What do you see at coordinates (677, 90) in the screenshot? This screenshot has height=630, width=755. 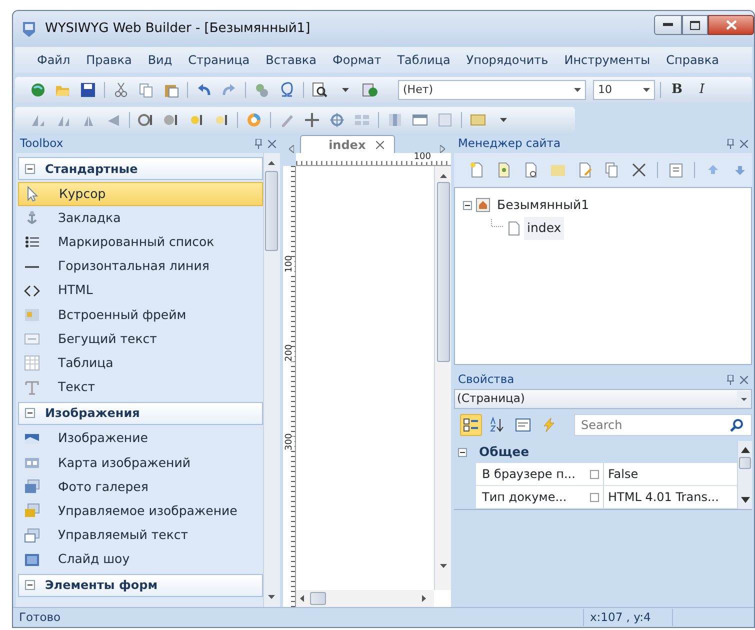 I see `bold-button: B` at bounding box center [677, 90].